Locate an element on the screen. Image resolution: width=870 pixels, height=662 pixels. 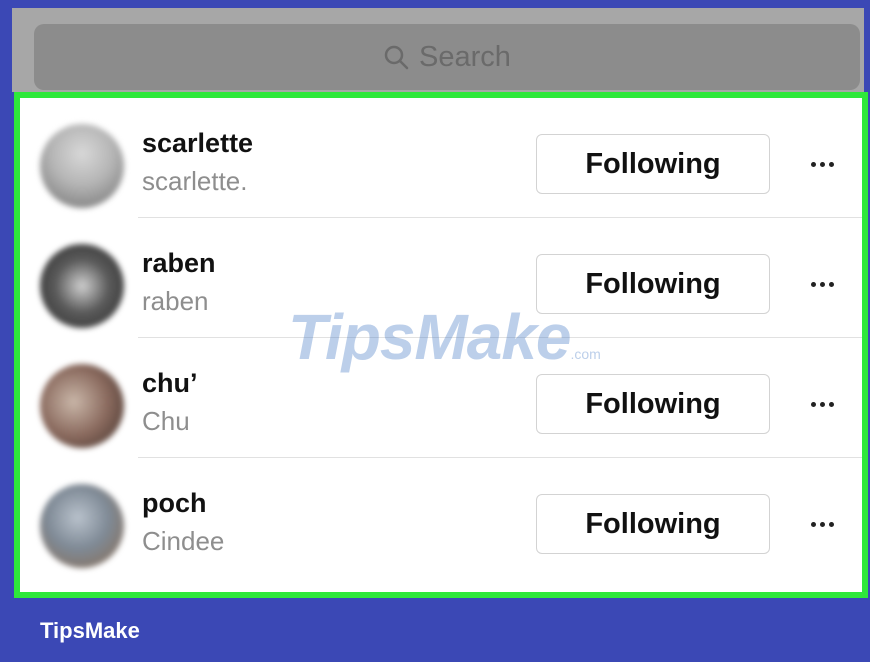
full-name: raben is located at coordinates (175, 301).